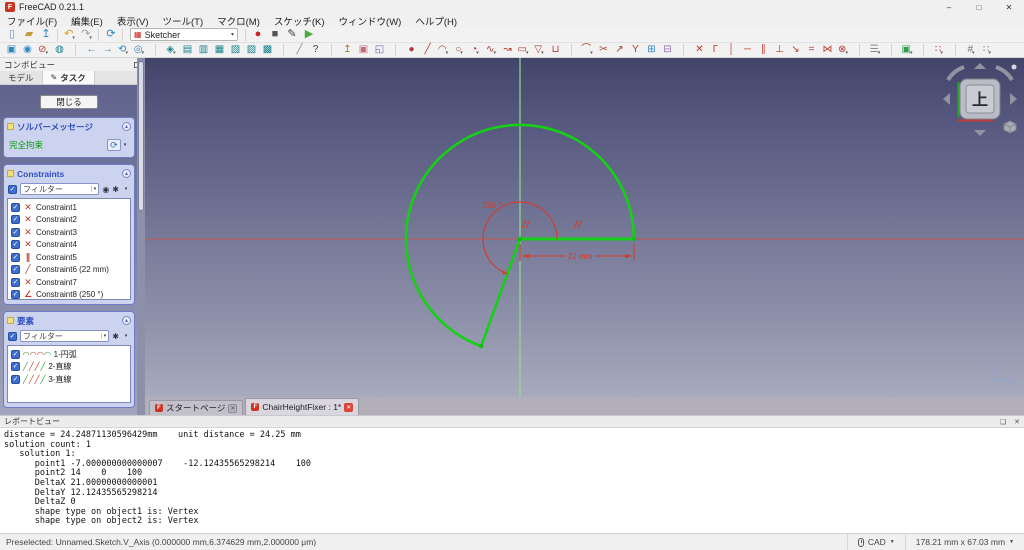 The width and height of the screenshot is (1024, 550). Describe the element at coordinates (763, 50) in the screenshot. I see `constrain-parallel-button: ∥` at that location.